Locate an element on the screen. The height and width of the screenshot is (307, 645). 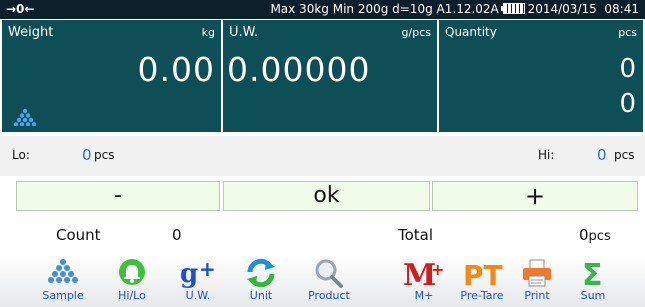
pt-icon: PT is located at coordinates (483, 273).